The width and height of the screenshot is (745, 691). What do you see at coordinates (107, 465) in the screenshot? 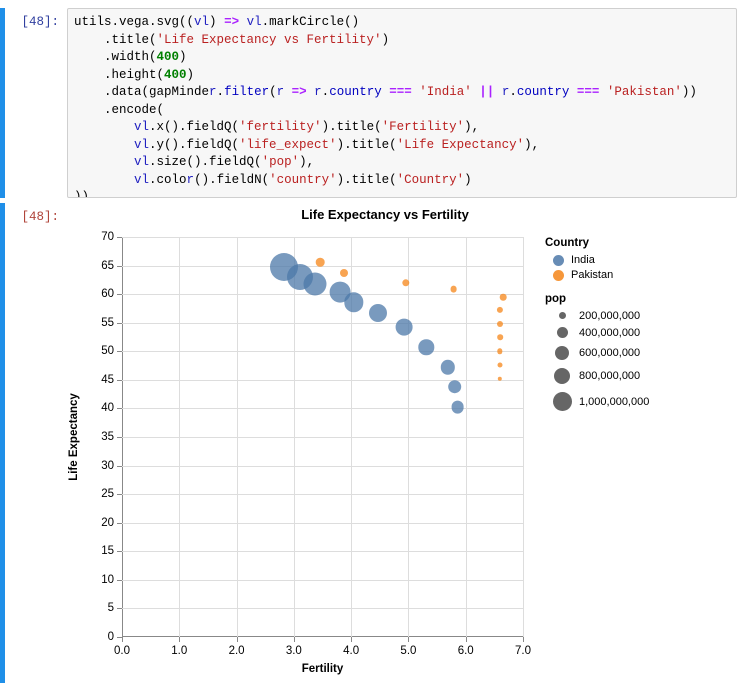
I see `y-tick-label: 30` at bounding box center [107, 465].